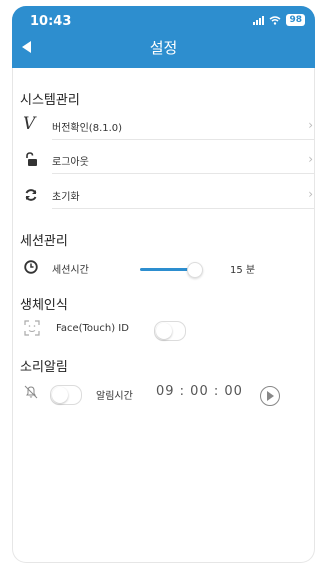 The height and width of the screenshot is (567, 320). Describe the element at coordinates (32, 330) in the screenshot. I see `face-id-icon` at that location.